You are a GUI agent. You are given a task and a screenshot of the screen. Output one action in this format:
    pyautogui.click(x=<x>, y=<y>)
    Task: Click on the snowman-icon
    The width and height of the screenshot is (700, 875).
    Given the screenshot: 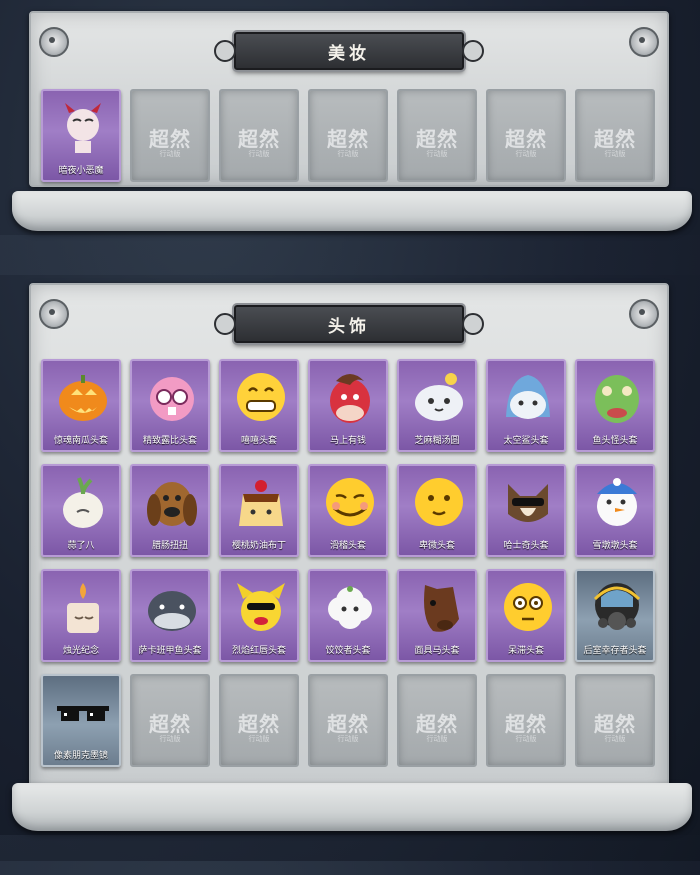 What is the action you would take?
    pyautogui.click(x=617, y=502)
    